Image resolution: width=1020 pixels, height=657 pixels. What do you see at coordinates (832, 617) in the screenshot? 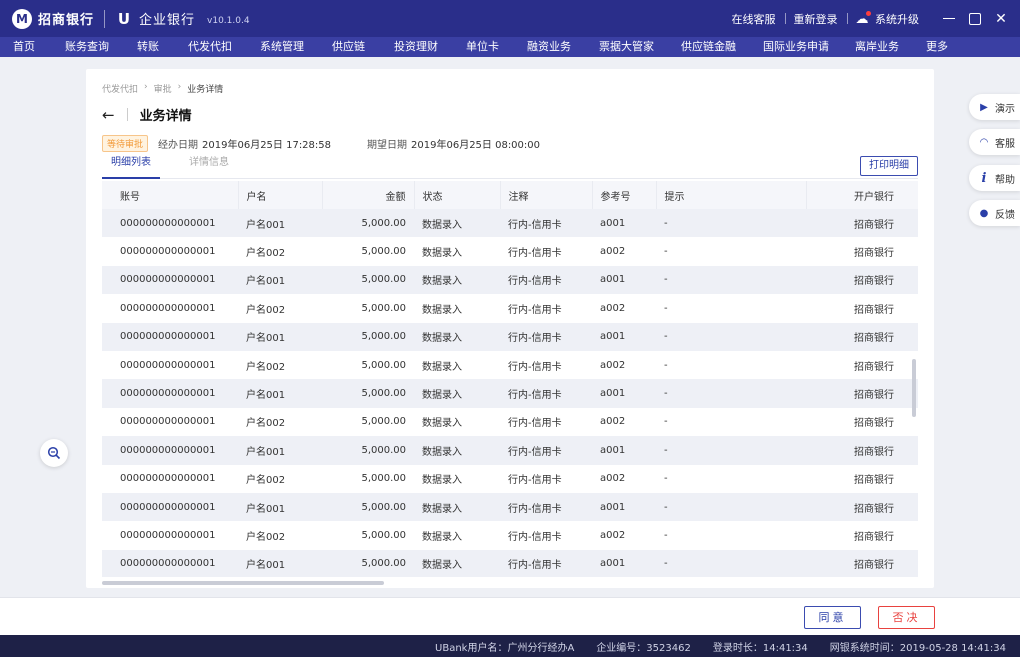
I see `agree-button: 同意` at bounding box center [832, 617].